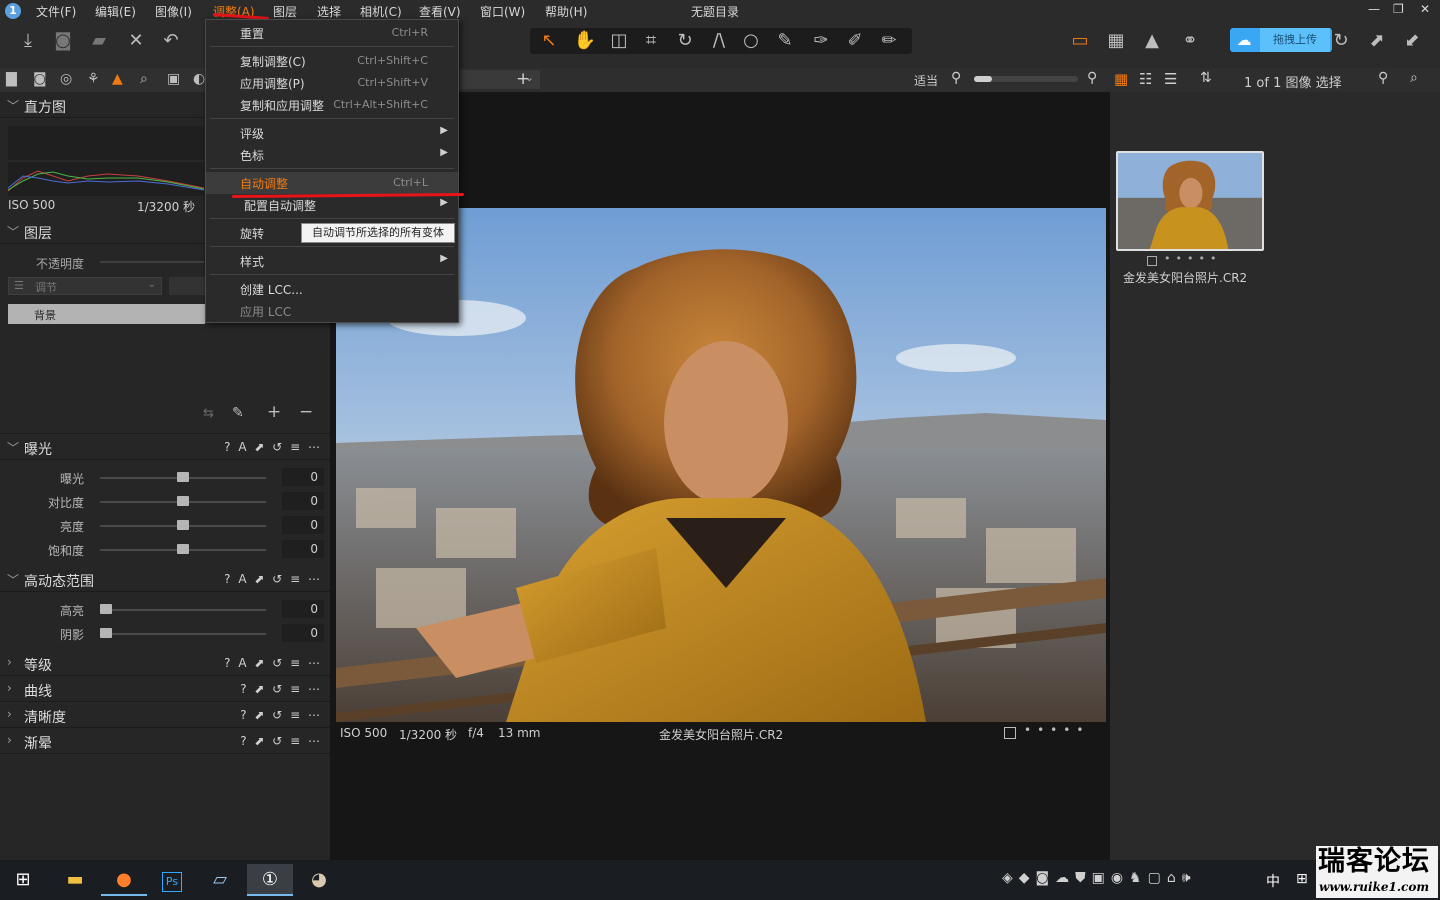 The height and width of the screenshot is (900, 1440). I want to click on picker-icon: ✑, so click(821, 41).